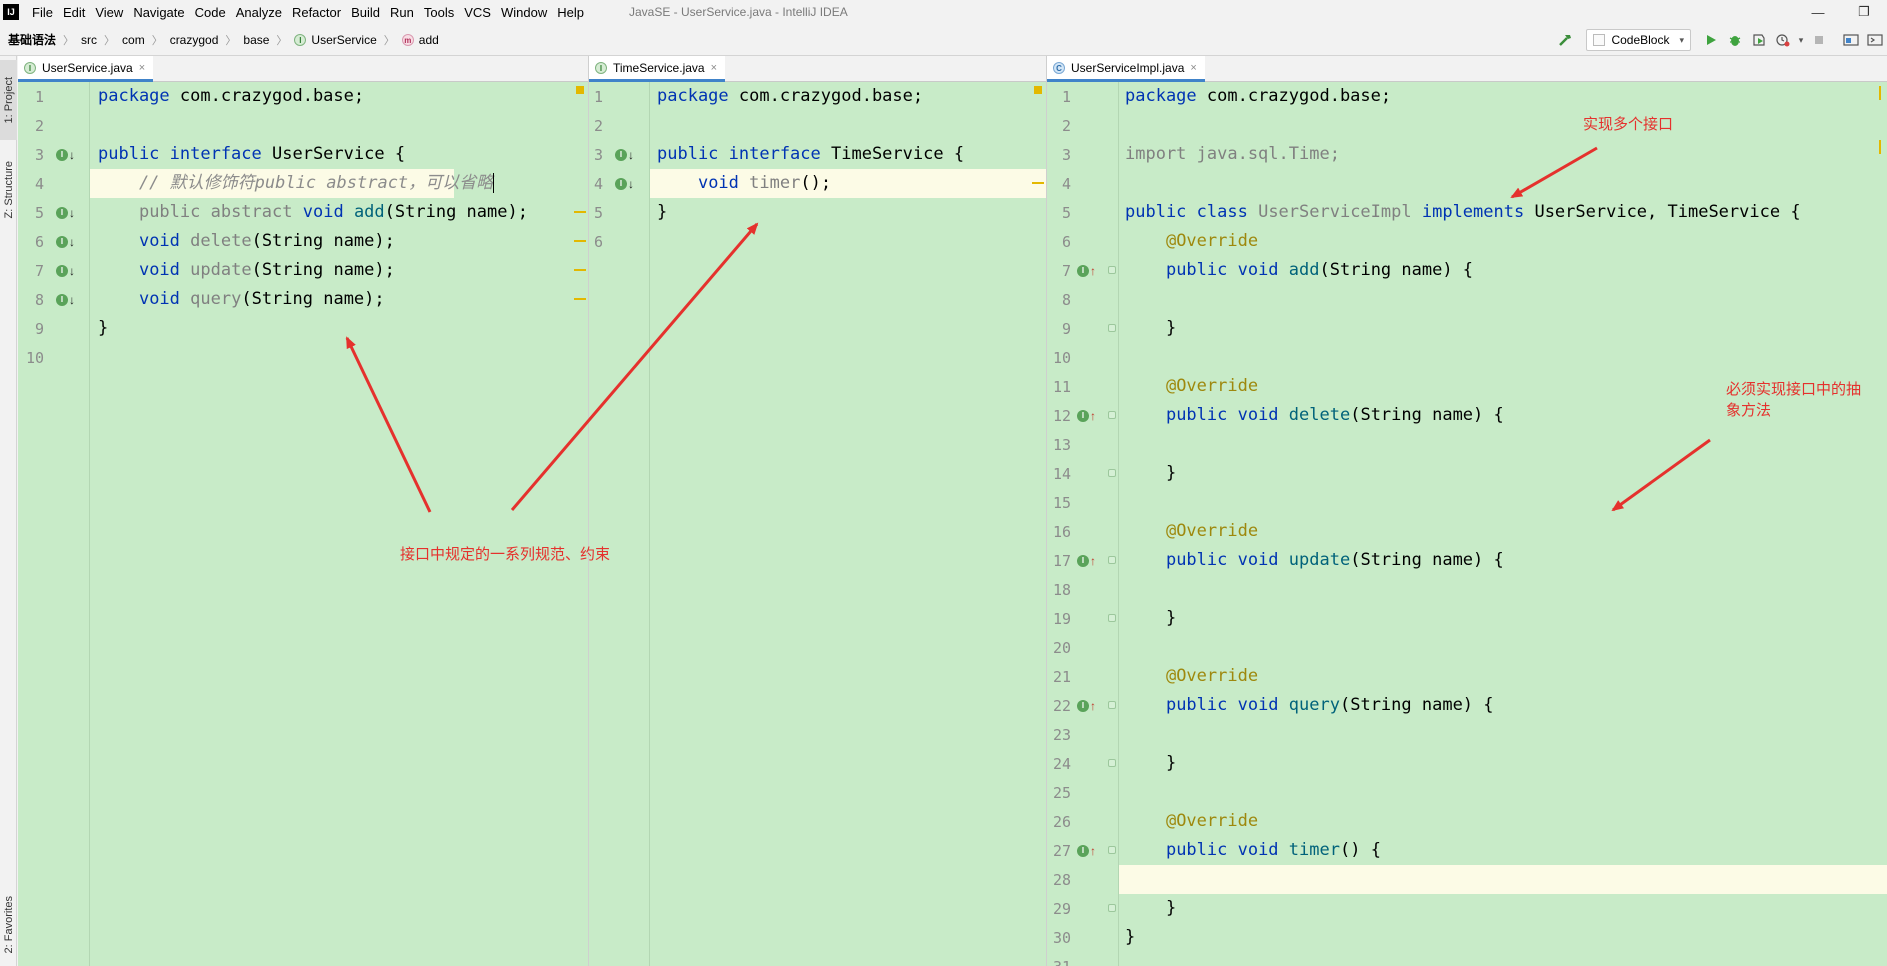  I want to click on run-configuration-select: CodeBlock ▾, so click(1638, 40).